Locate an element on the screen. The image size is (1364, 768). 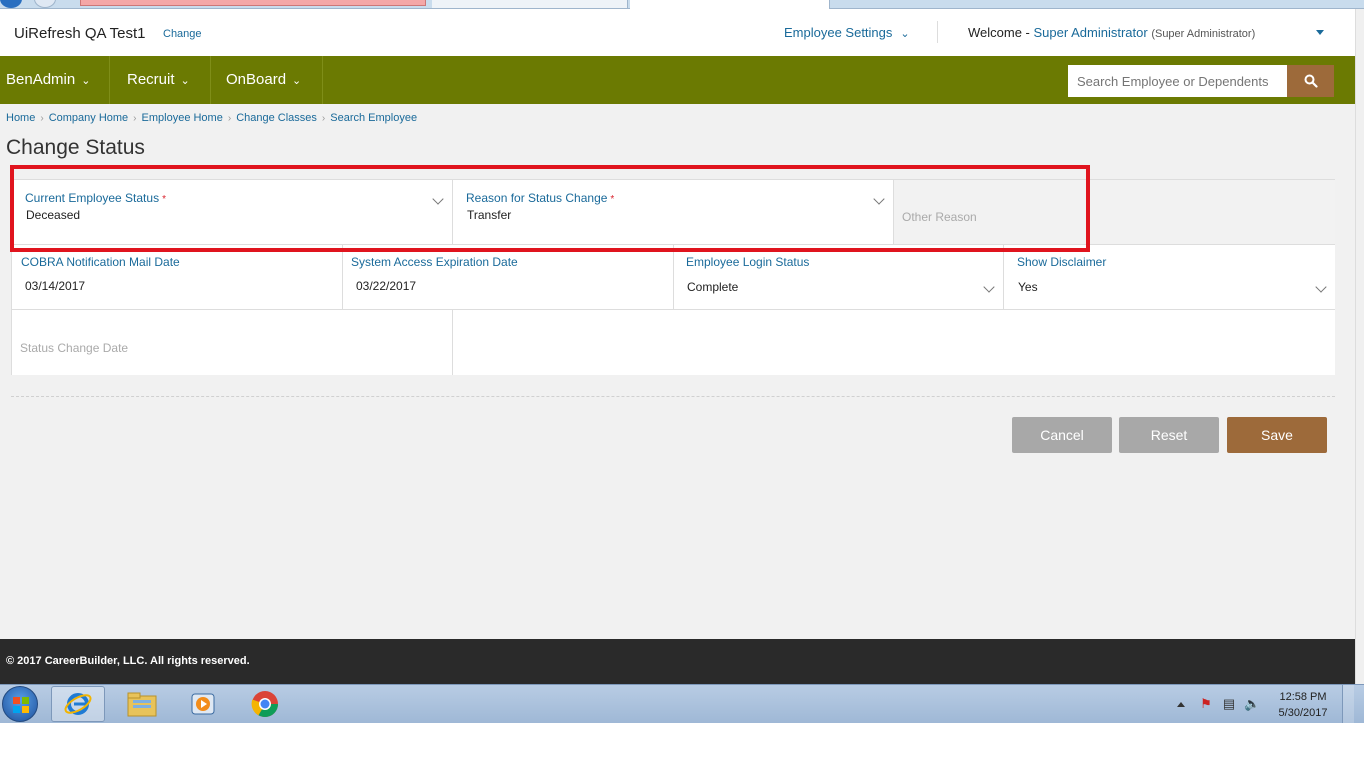
nav-item-label: BenAdmin is located at coordinates (41, 79).